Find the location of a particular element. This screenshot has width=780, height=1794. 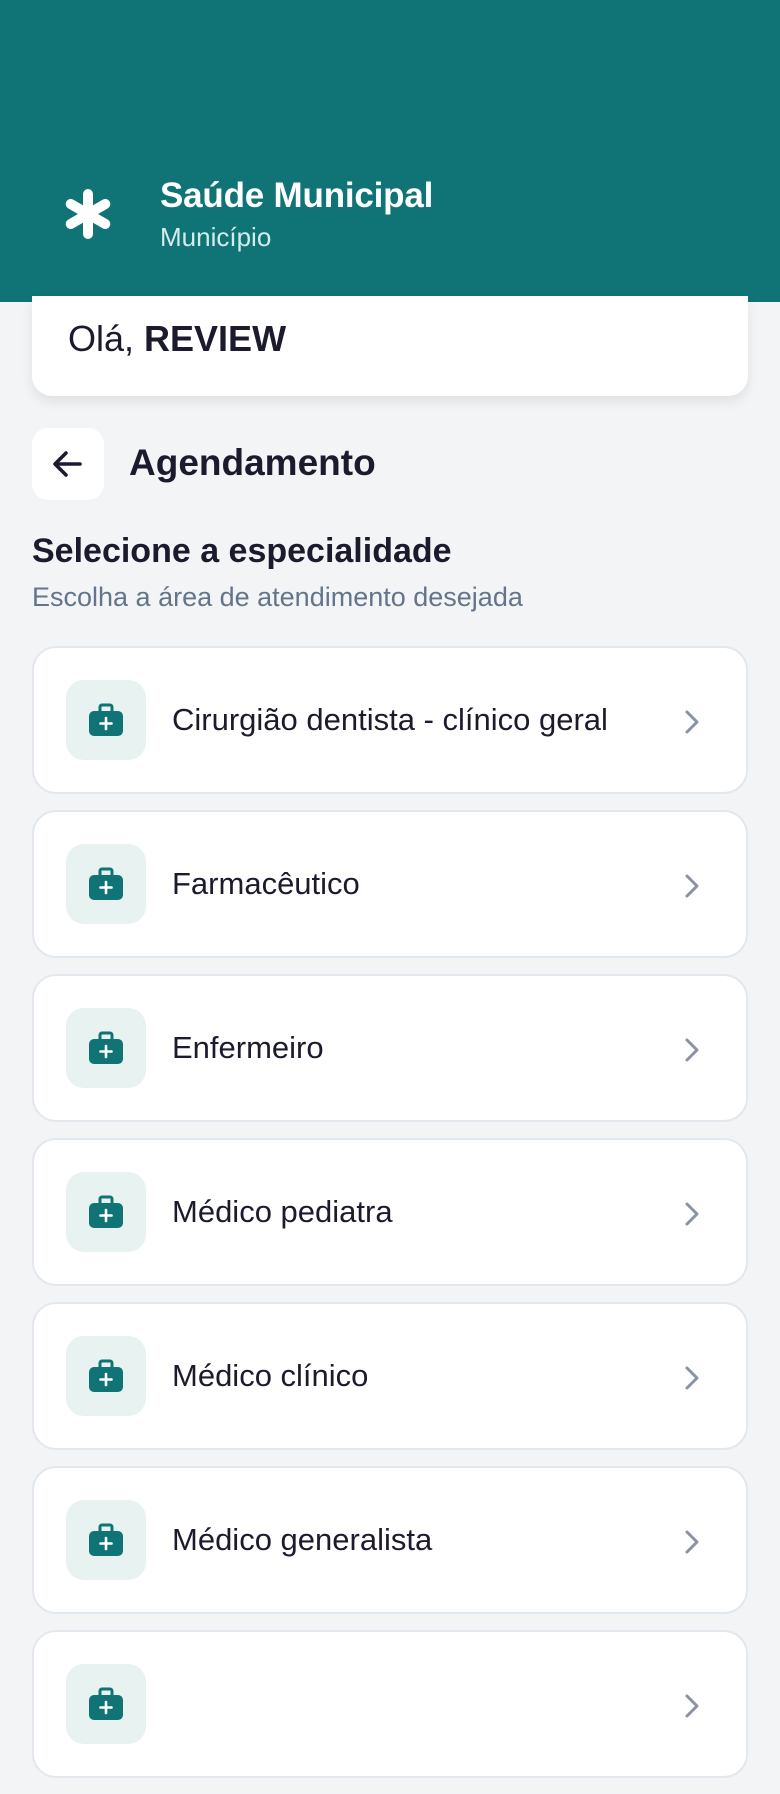

specialty-item: Médico clínico is located at coordinates (390, 1376).